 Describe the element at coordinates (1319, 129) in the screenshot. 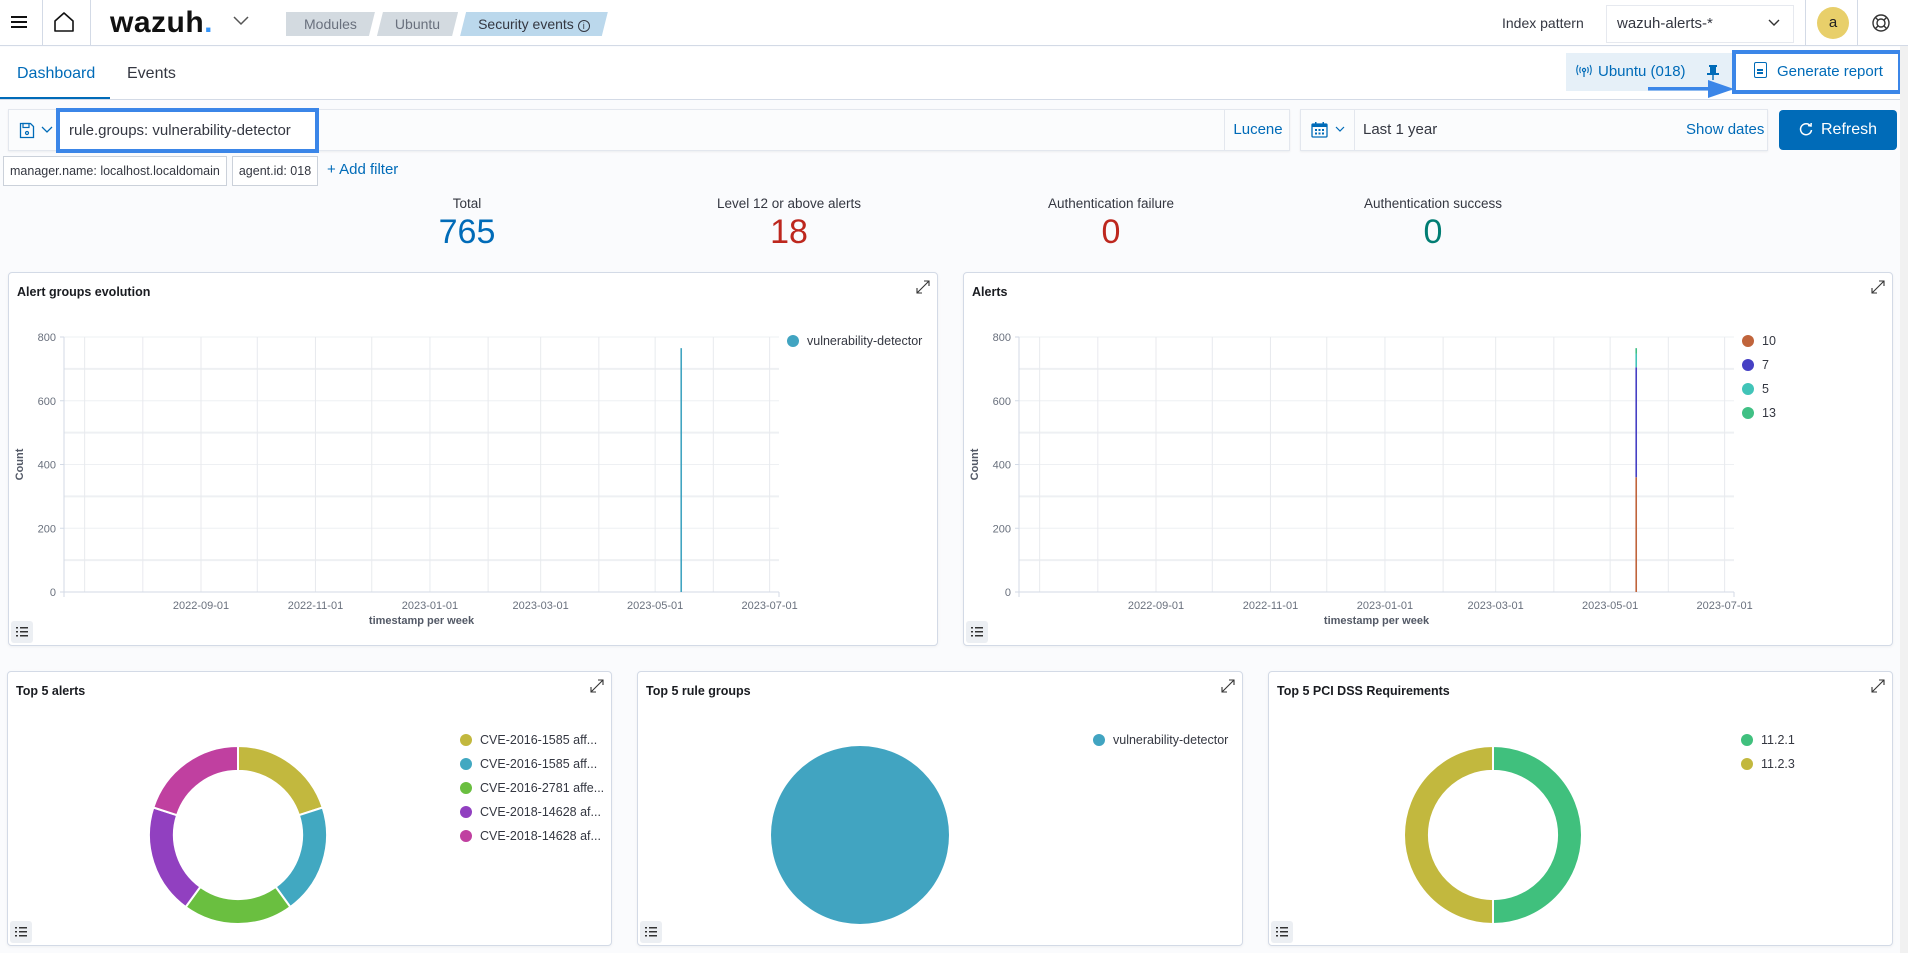

I see `calendar-icon` at that location.